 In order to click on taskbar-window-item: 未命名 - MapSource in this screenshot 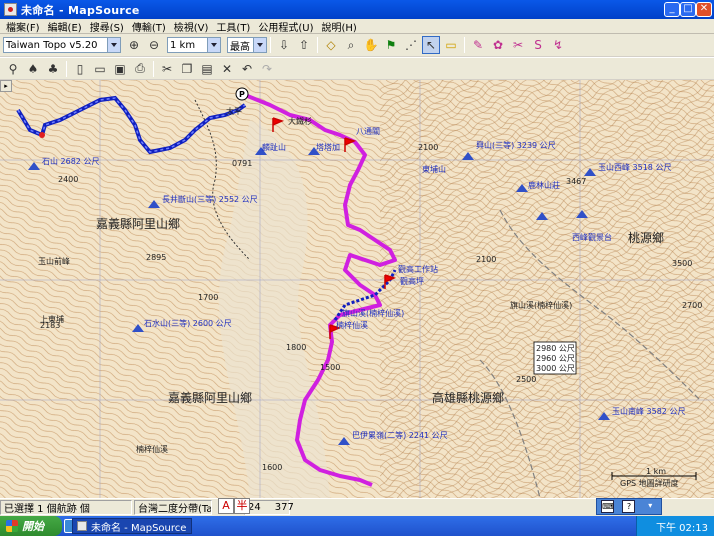, I will do `click(132, 526)`.